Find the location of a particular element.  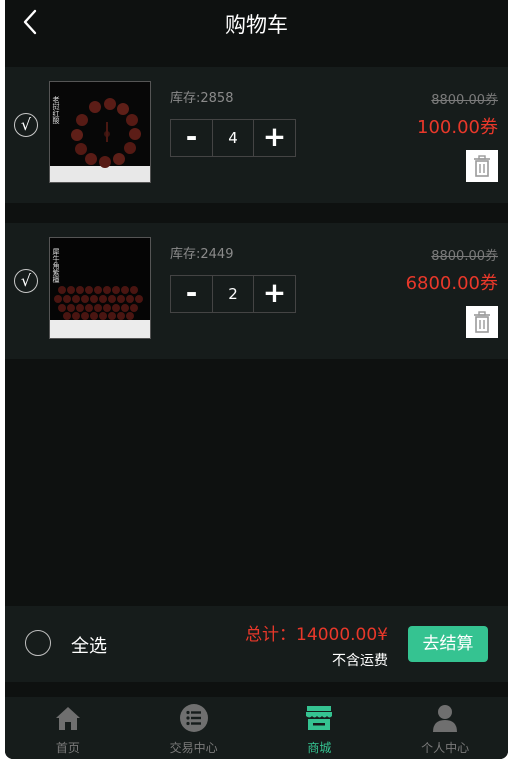

stock-count: 库存:2858 is located at coordinates (202, 98).